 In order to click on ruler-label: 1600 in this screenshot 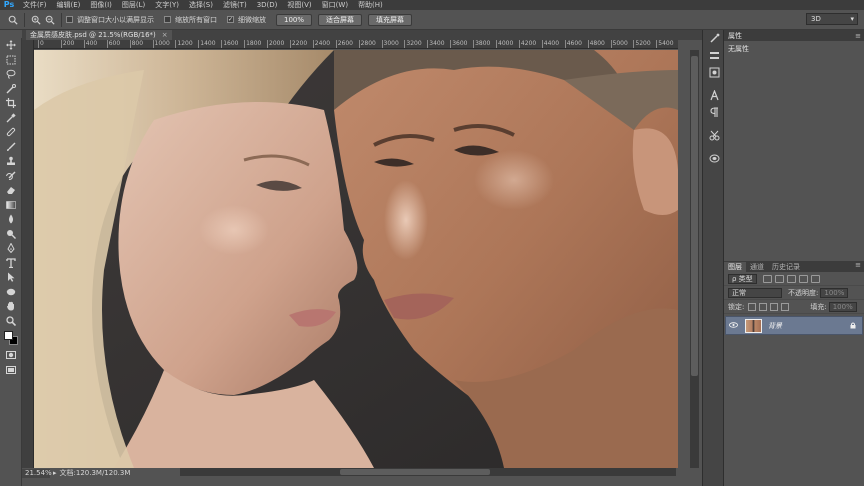, I will do `click(231, 43)`.